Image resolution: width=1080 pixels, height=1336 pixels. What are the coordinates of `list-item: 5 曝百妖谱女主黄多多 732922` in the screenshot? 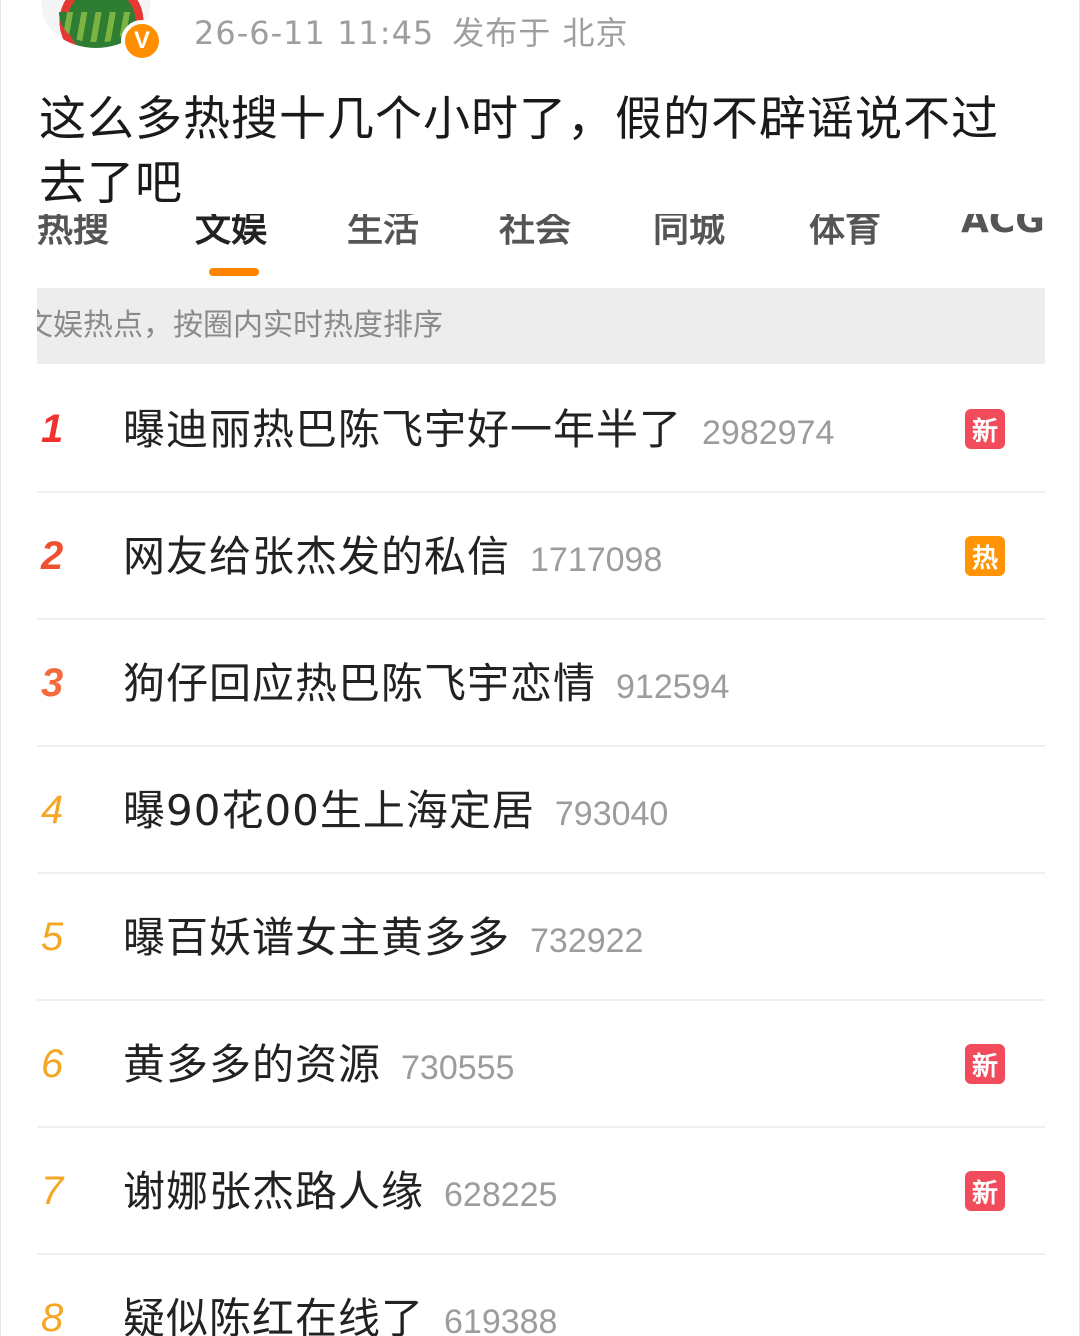 It's located at (541, 937).